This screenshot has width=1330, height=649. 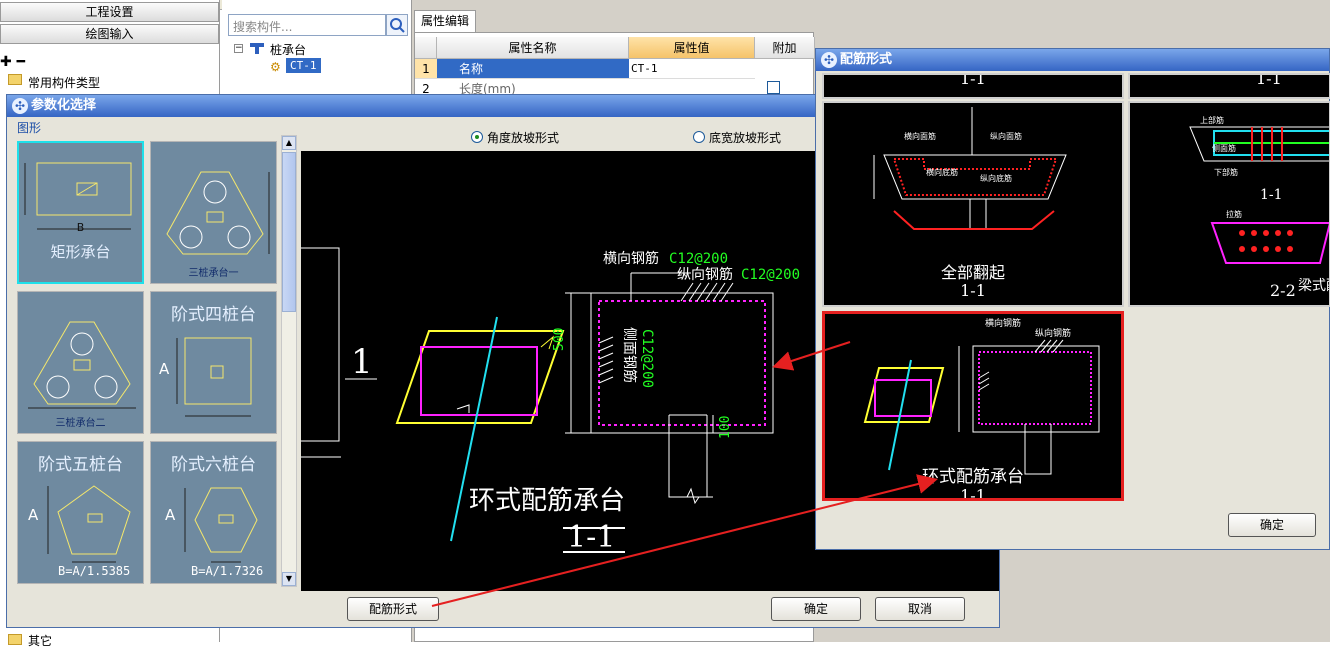 I want to click on canvas-section: 1-1, so click(x=591, y=537).